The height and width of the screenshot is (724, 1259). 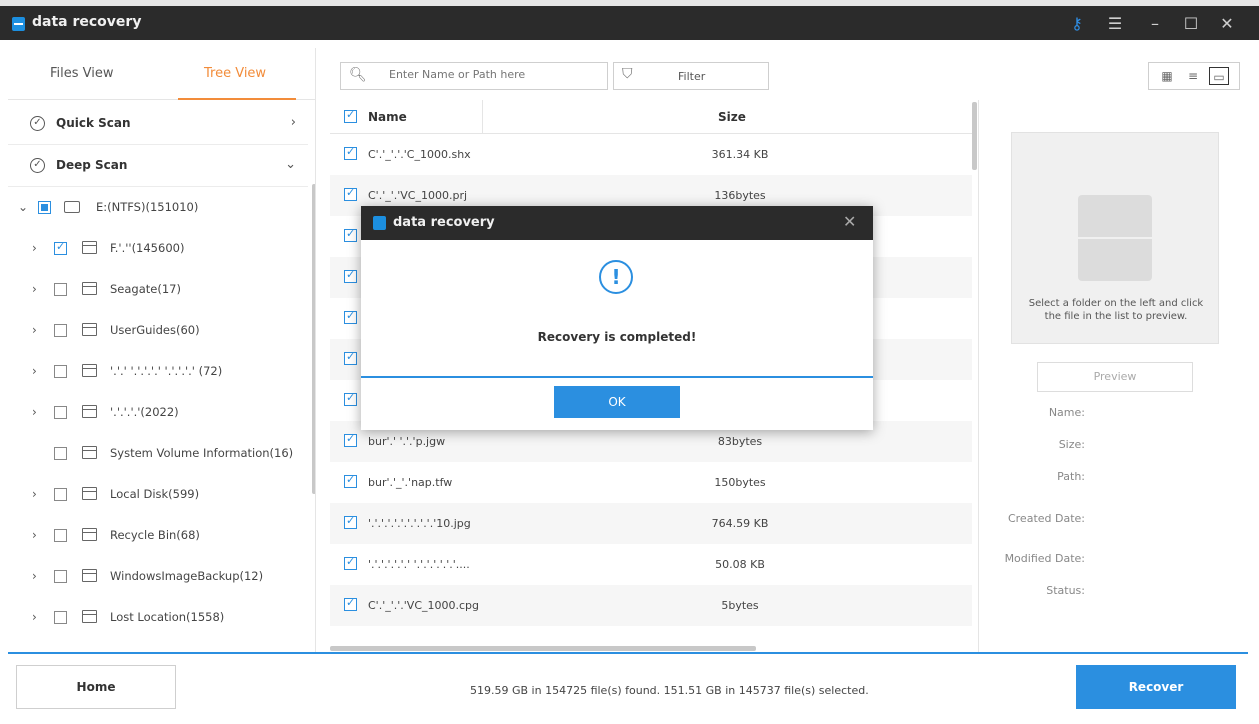 I want to click on file-name: C'.'_'.'.'C_1000.shx, so click(x=419, y=154).